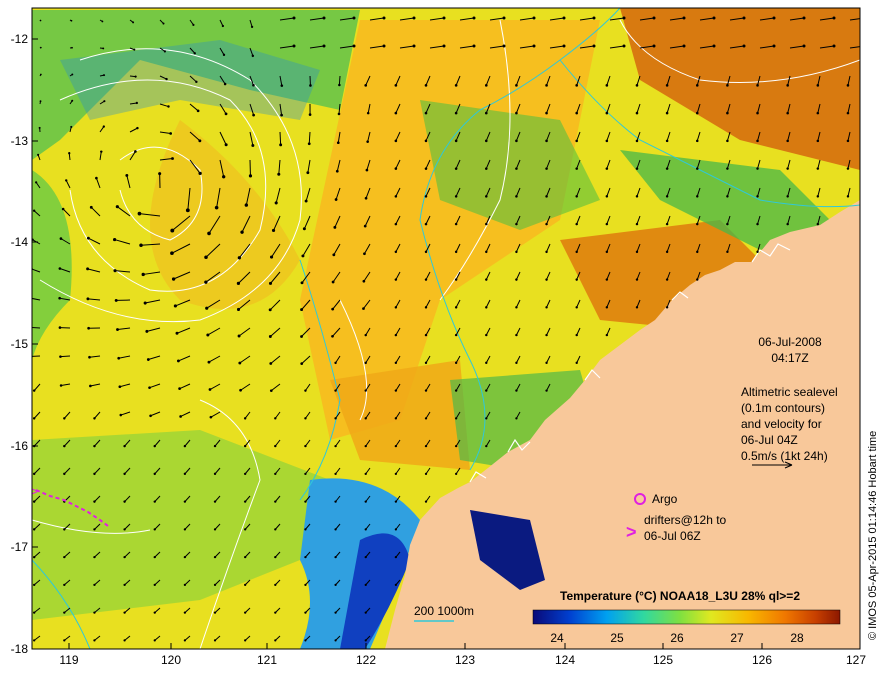 The height and width of the screenshot is (680, 880). What do you see at coordinates (65, 356) in the screenshot?
I see `velocity-arrow` at bounding box center [65, 356].